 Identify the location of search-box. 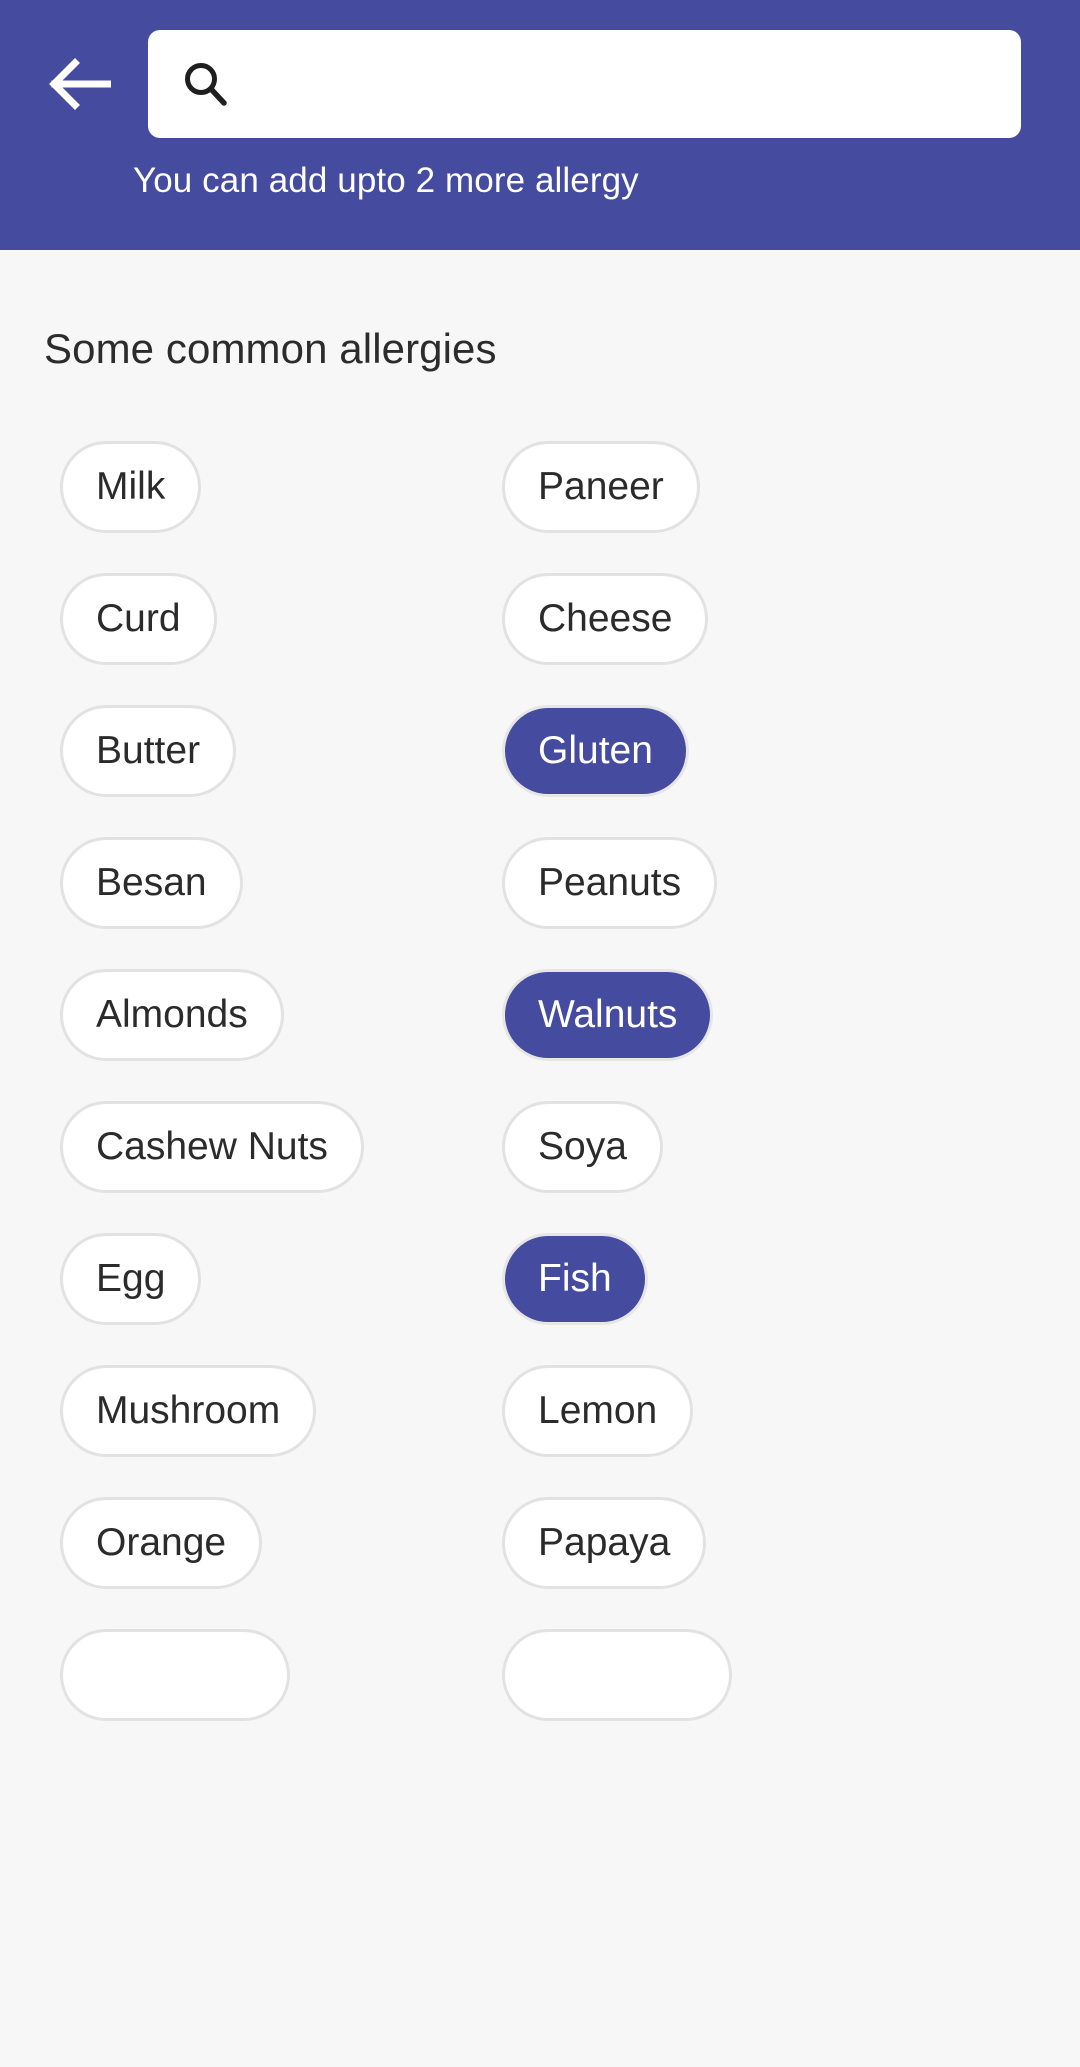
(584, 84).